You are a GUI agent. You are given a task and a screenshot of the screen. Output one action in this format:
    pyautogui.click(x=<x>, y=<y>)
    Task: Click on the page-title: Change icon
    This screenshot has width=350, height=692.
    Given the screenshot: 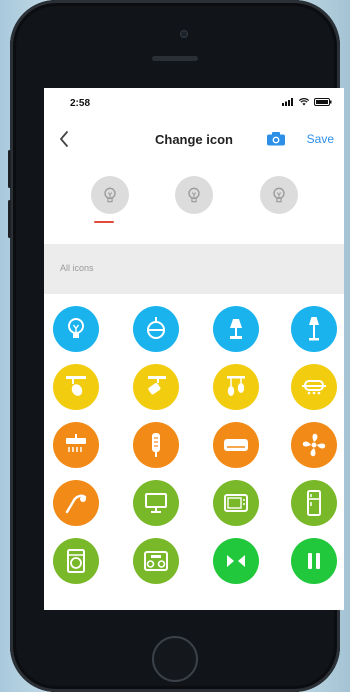 What is the action you would take?
    pyautogui.click(x=193, y=139)
    